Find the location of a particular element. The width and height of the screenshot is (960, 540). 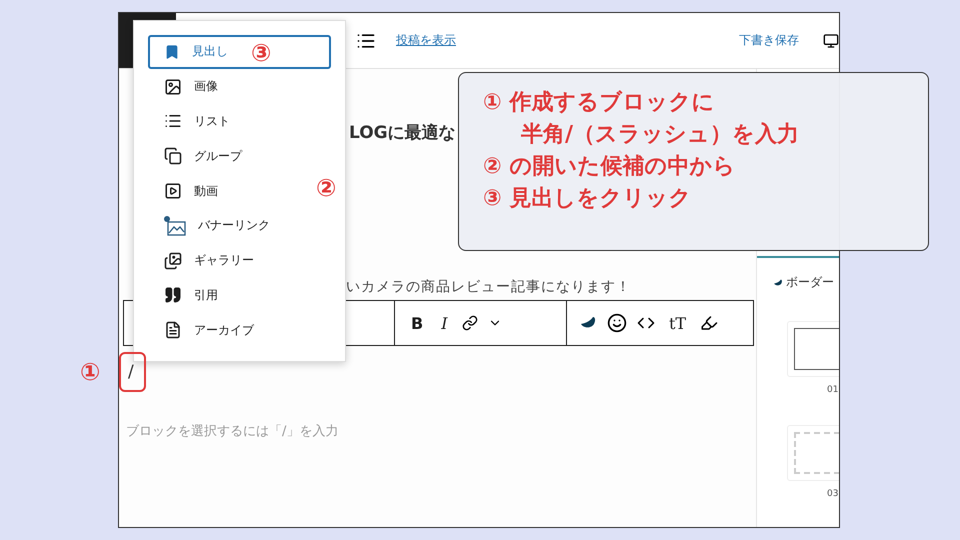

highlight-frame is located at coordinates (132, 372).